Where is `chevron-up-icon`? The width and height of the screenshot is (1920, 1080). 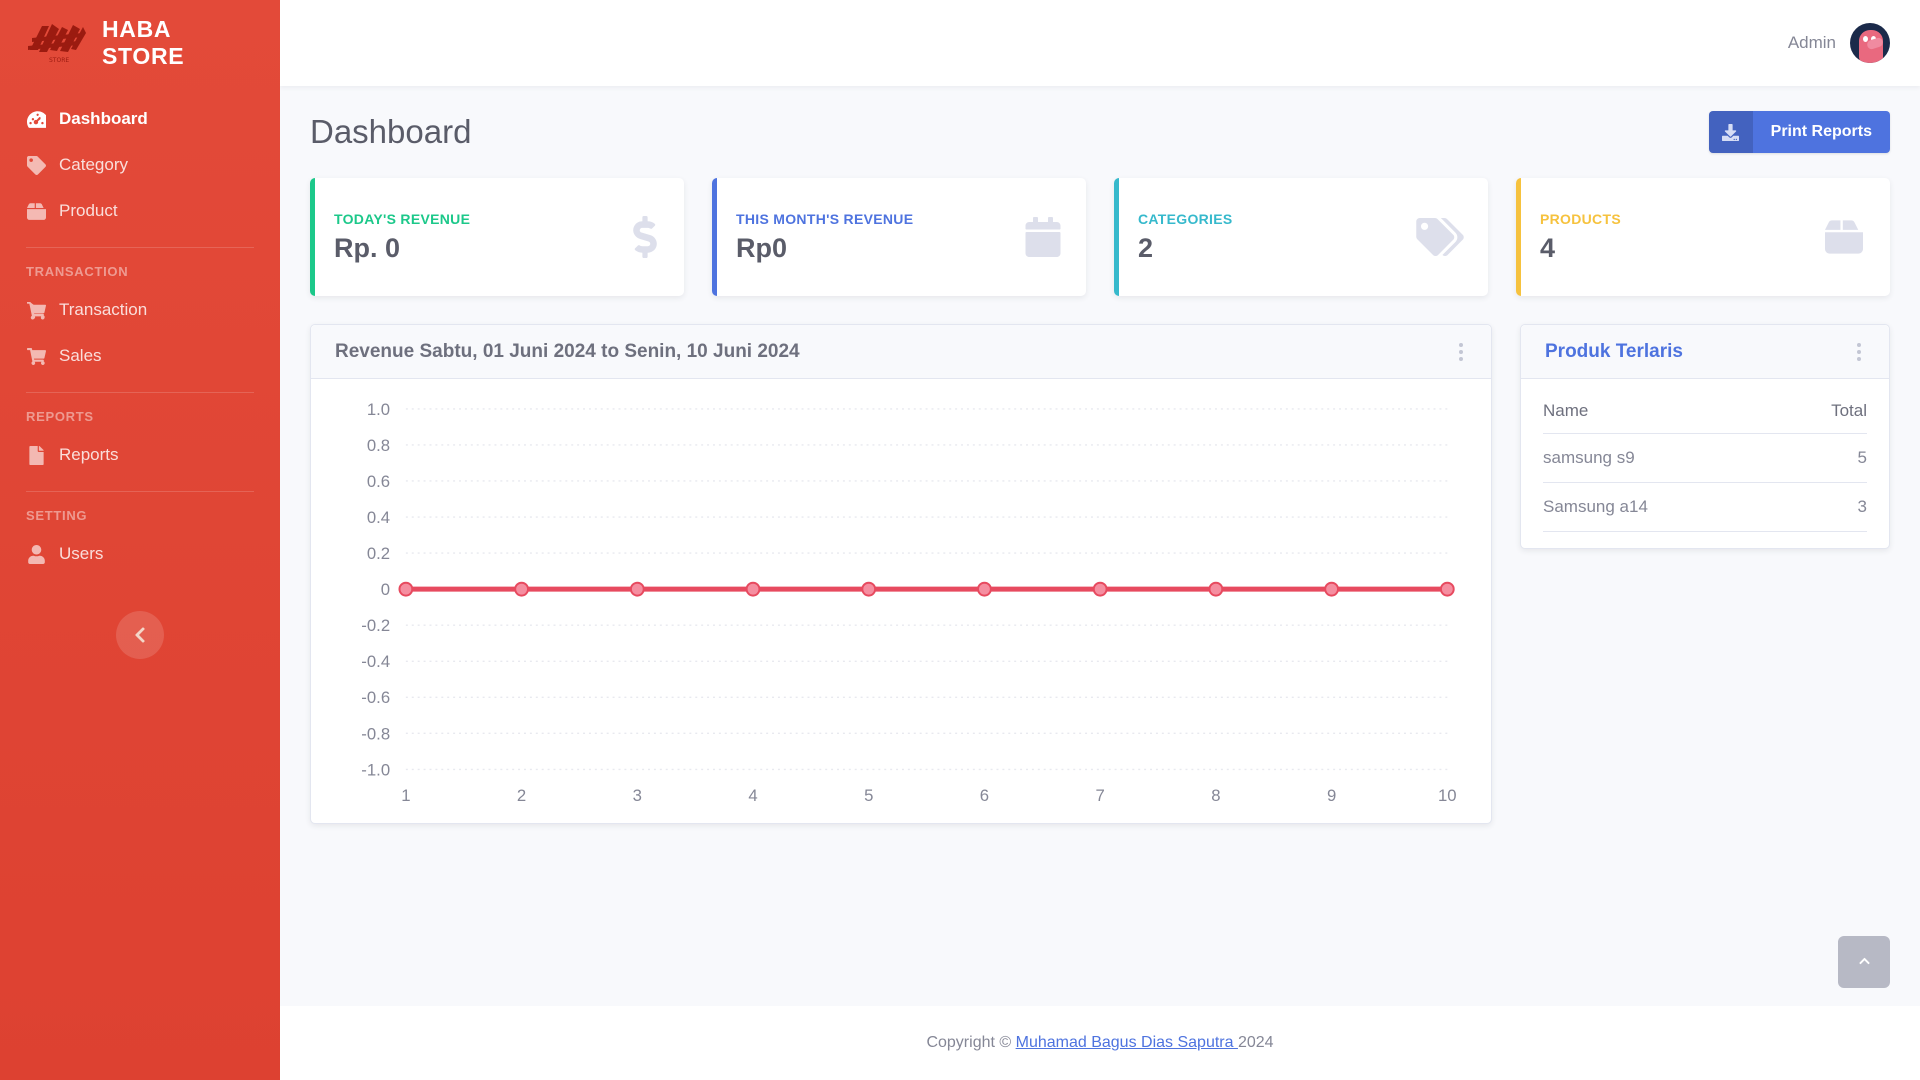 chevron-up-icon is located at coordinates (1864, 962).